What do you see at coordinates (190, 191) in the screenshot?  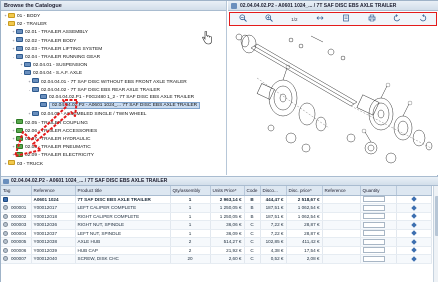 I see `column-header-qty-assembly: Qty/assembly` at bounding box center [190, 191].